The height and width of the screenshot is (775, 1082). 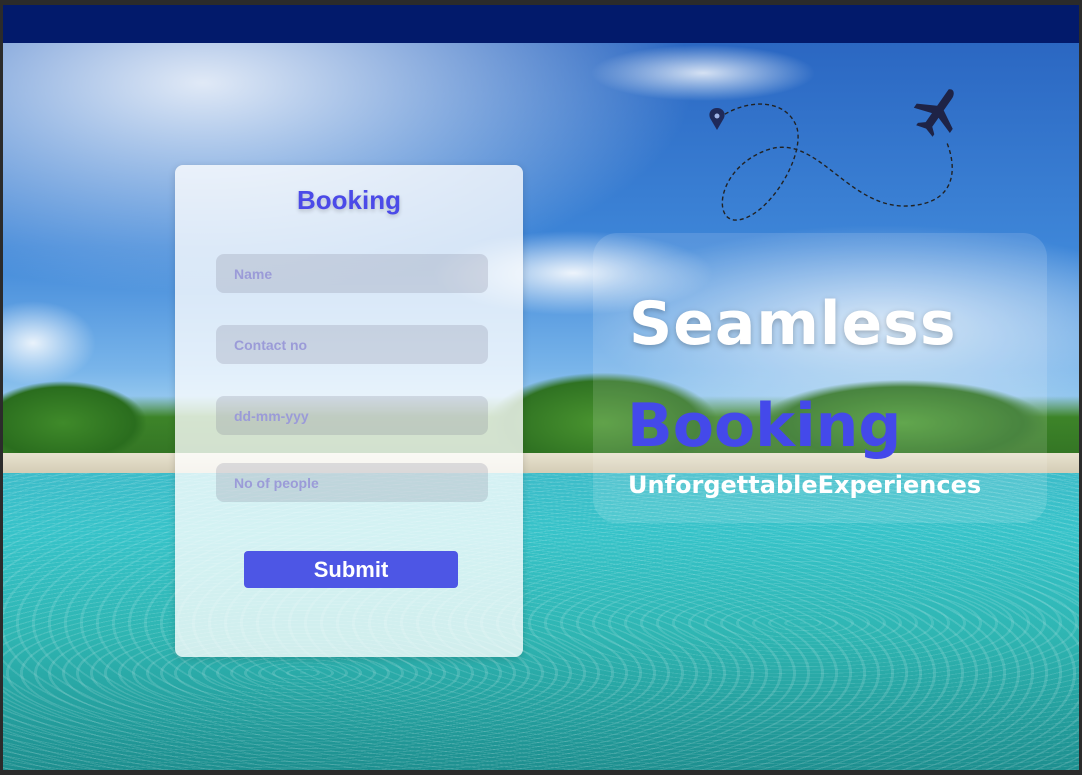 I want to click on top-bar, so click(x=541, y=24).